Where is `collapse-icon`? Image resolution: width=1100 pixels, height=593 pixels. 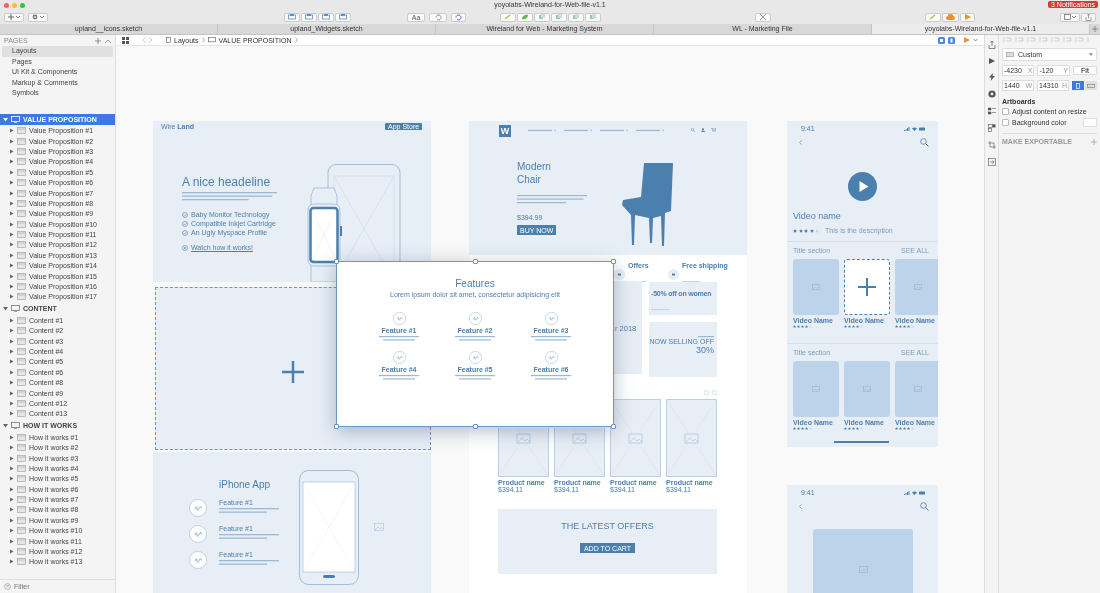
collapse-icon is located at coordinates (108, 40).